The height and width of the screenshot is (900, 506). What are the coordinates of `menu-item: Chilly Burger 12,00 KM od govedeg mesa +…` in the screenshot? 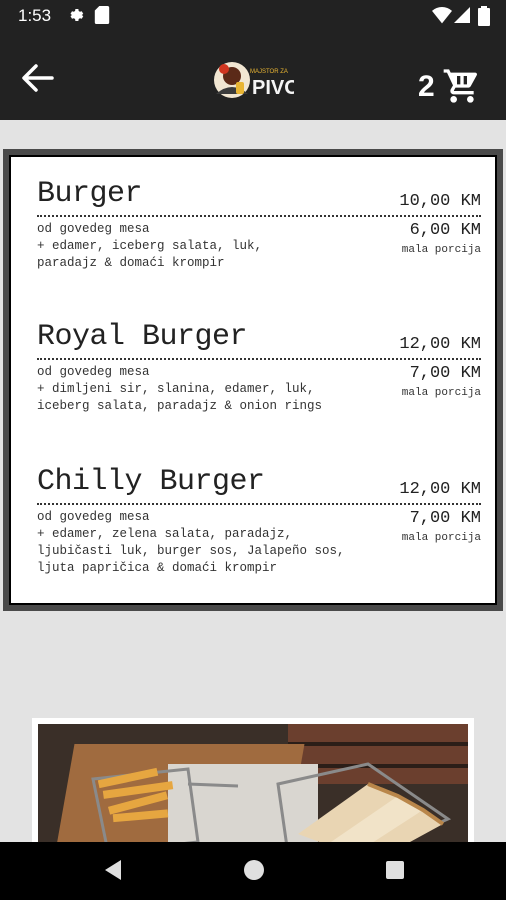 It's located at (259, 521).